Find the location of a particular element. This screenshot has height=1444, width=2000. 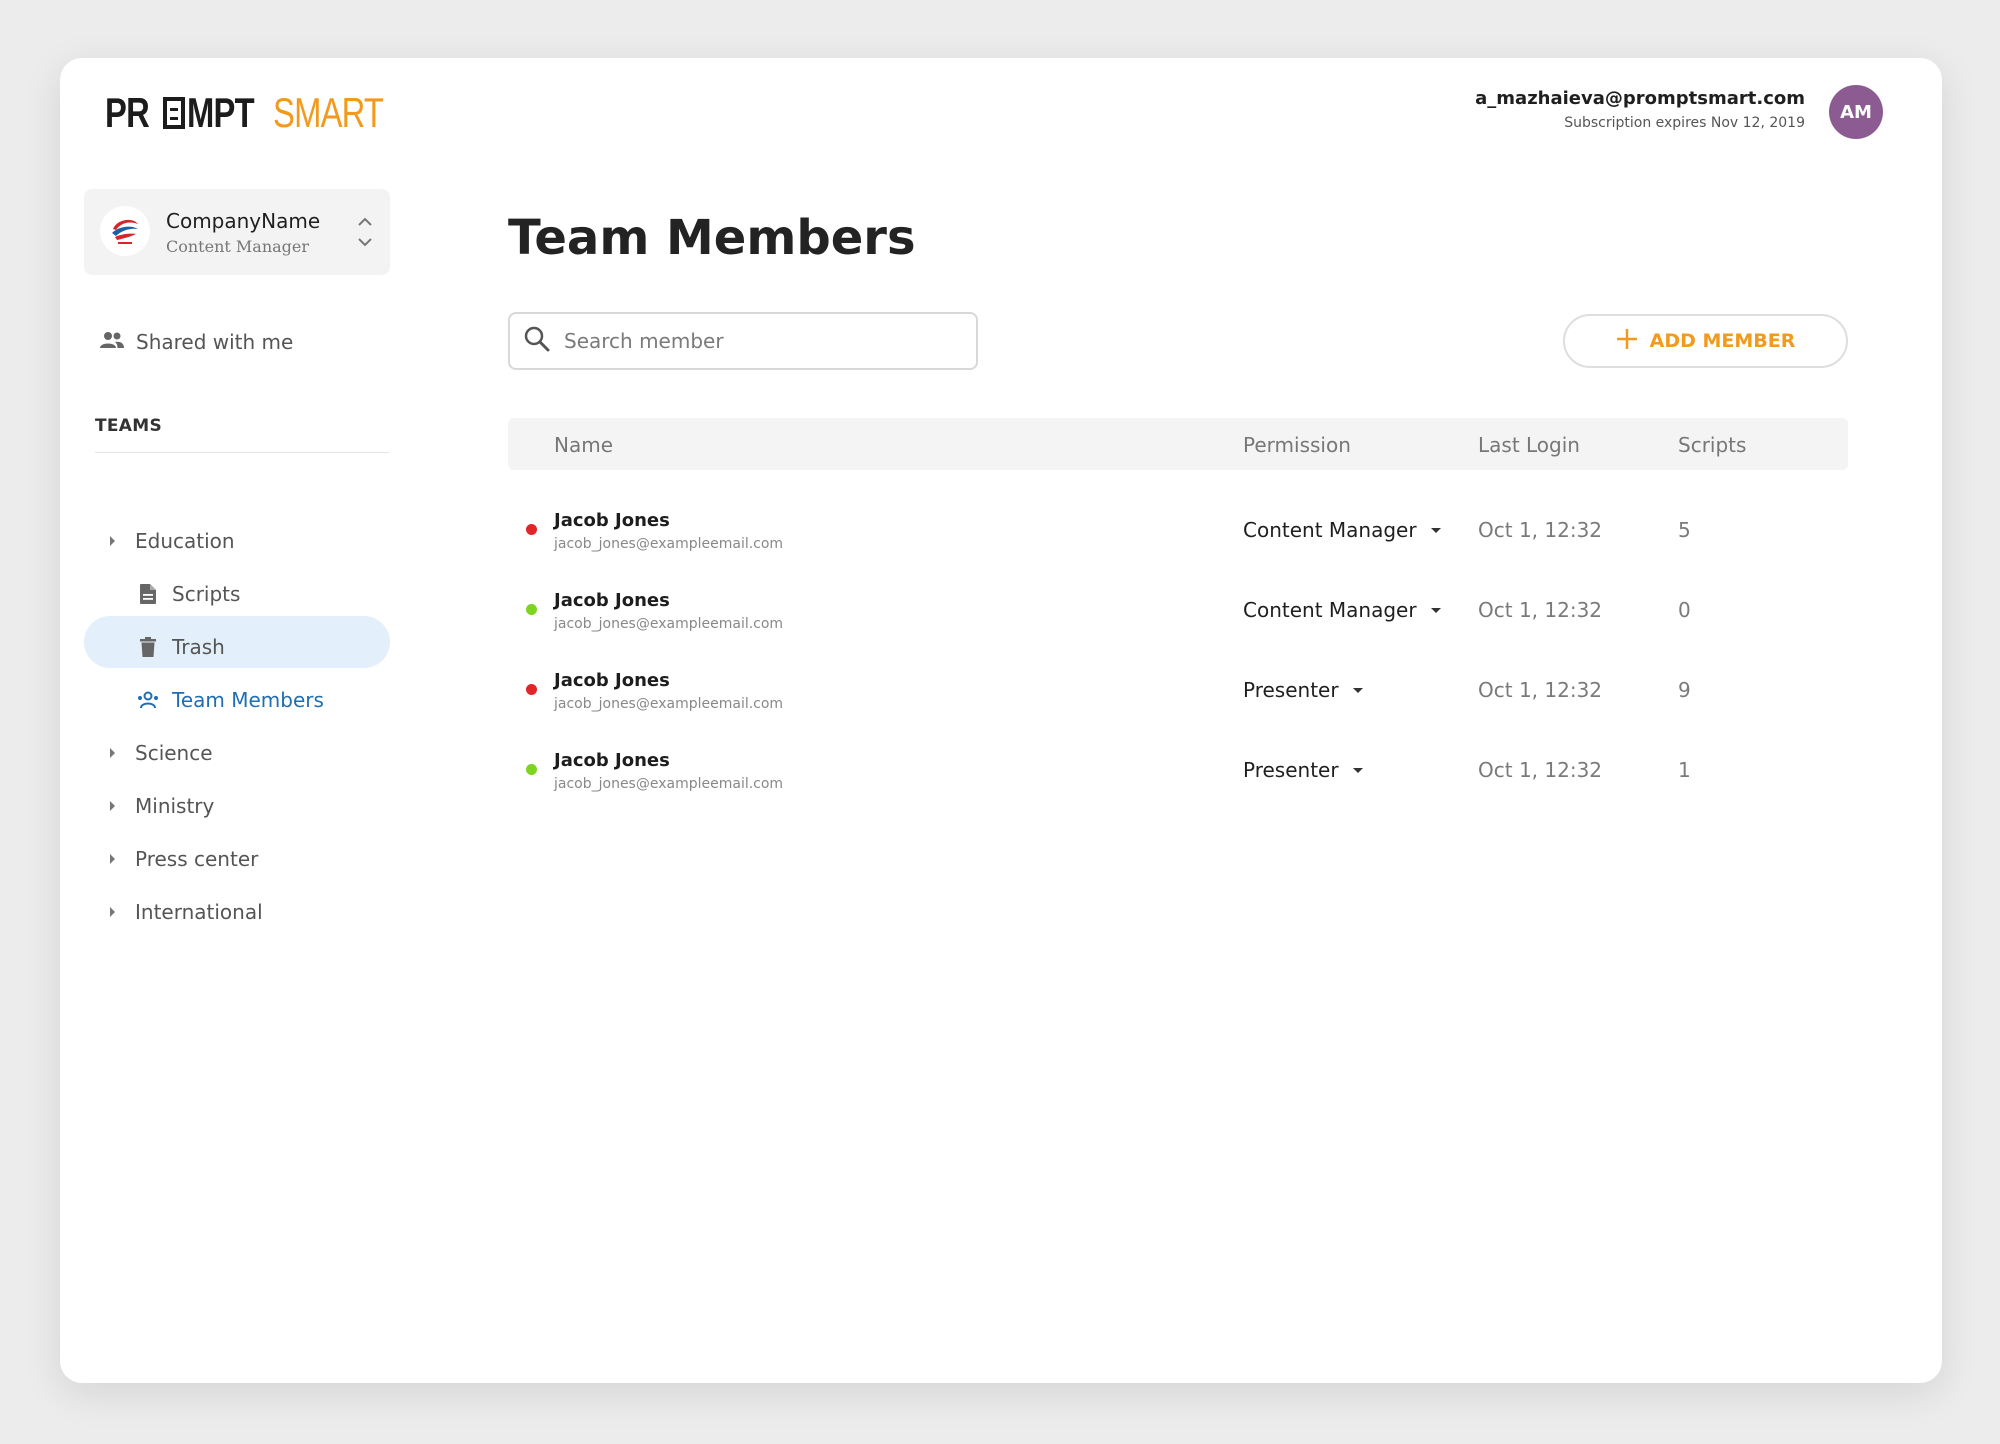

sidebar-item-scripts: Scripts is located at coordinates (188, 594).